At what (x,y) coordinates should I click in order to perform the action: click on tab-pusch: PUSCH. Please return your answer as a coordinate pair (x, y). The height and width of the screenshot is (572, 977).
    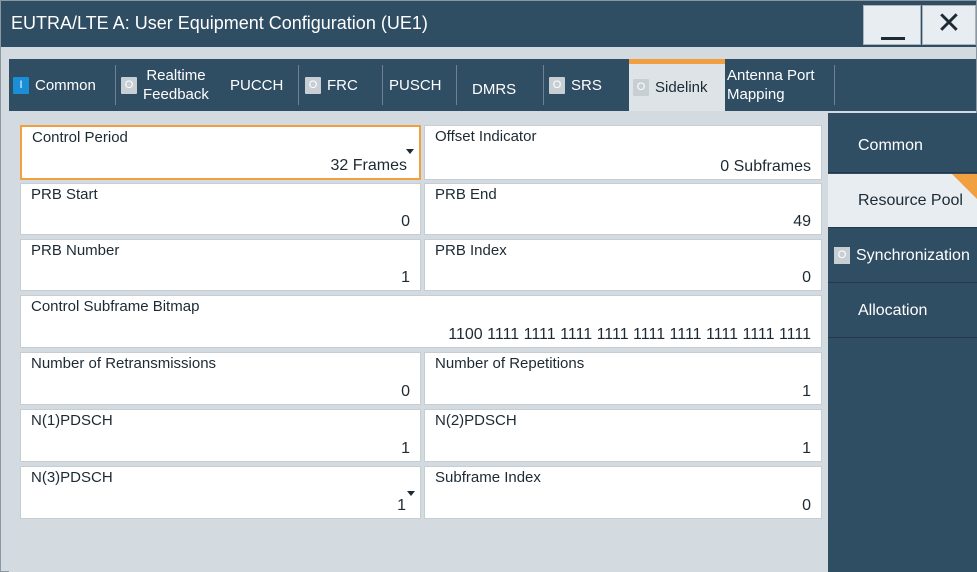
    Looking at the image, I should click on (423, 85).